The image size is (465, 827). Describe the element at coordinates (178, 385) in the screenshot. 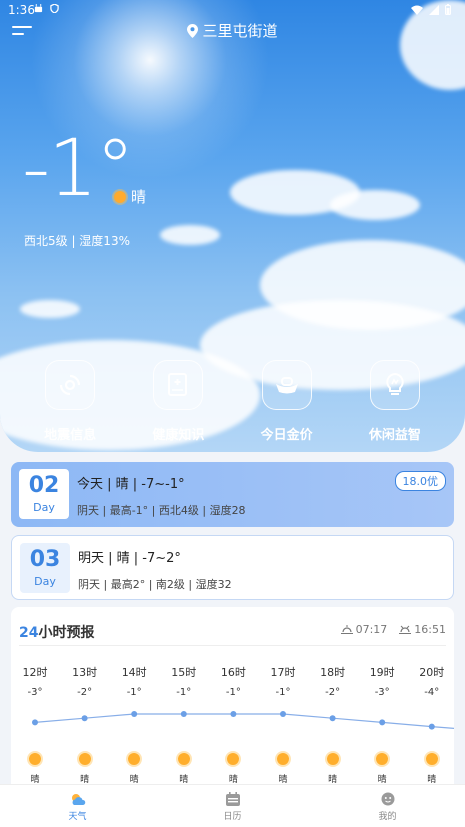

I see `health-book-icon` at that location.